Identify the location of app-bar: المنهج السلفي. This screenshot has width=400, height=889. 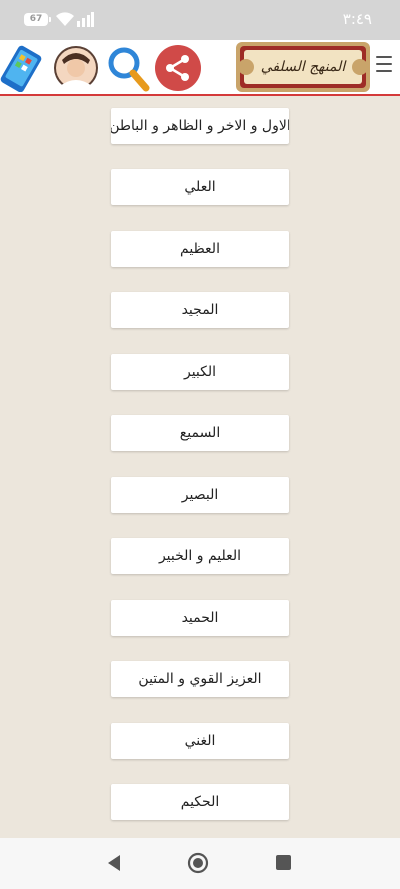
(200, 68).